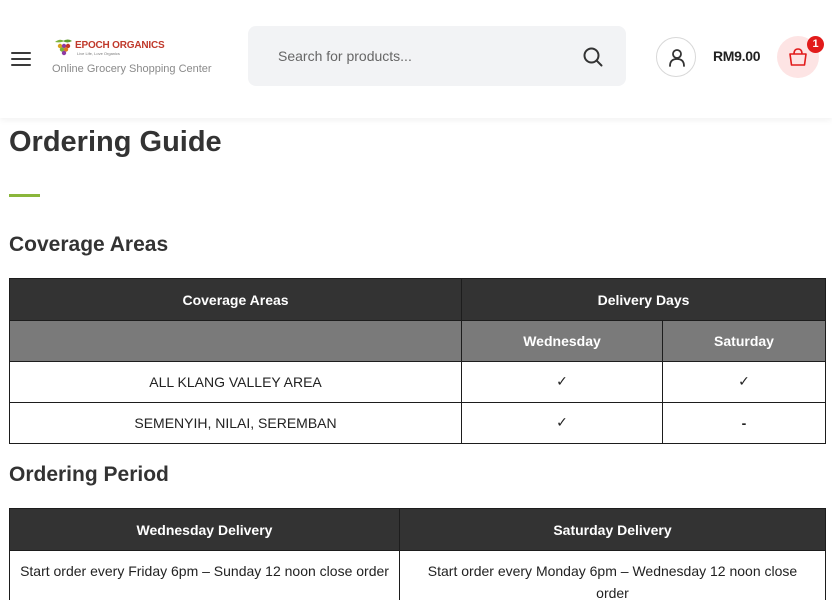 The height and width of the screenshot is (600, 832). I want to click on title-divider, so click(24, 195).